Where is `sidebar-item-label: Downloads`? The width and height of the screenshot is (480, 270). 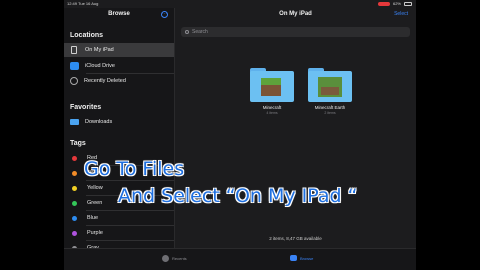
sidebar-item-label: Downloads is located at coordinates (99, 122).